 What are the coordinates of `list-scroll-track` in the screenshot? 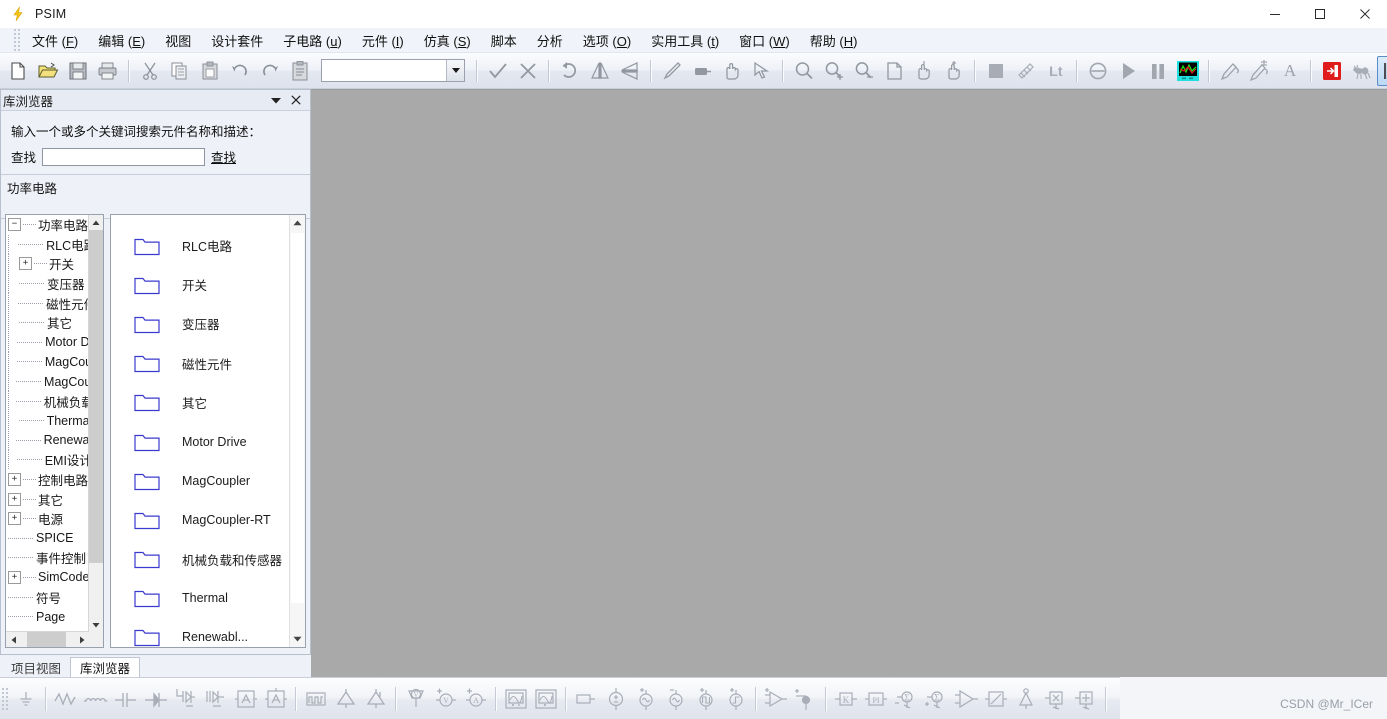 It's located at (297, 431).